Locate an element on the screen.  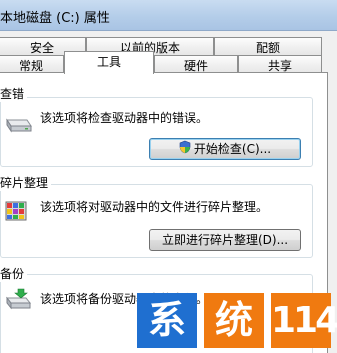
tab-sharing-label: 共享 is located at coordinates (279, 66).